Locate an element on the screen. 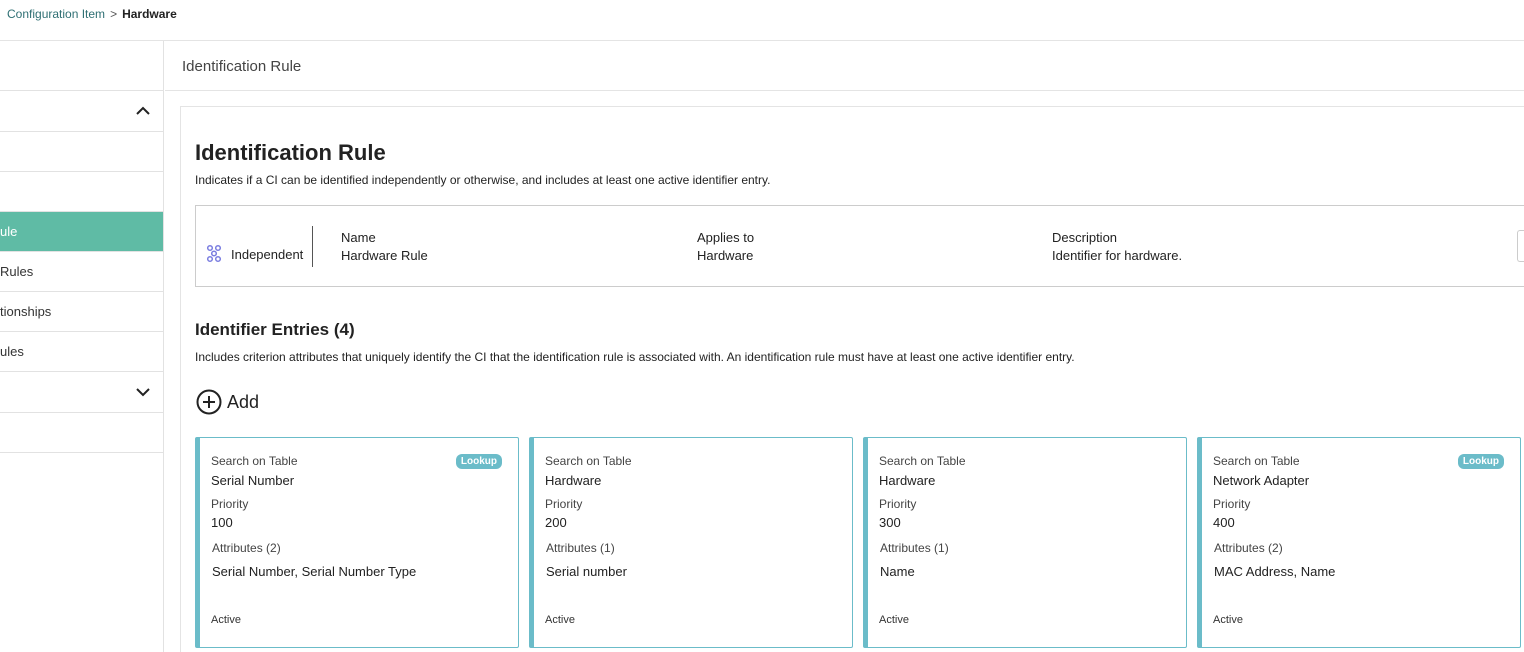  add-label: Add is located at coordinates (243, 401).